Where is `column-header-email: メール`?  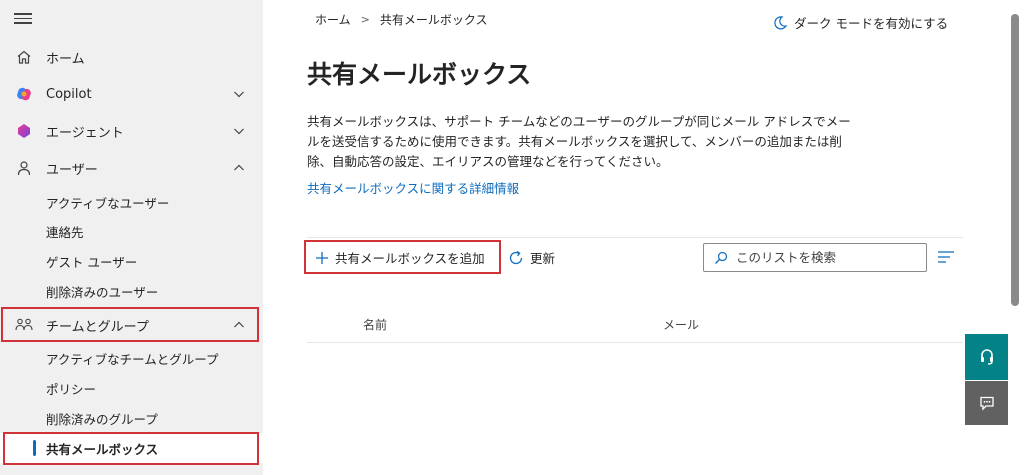 column-header-email: メール is located at coordinates (681, 324).